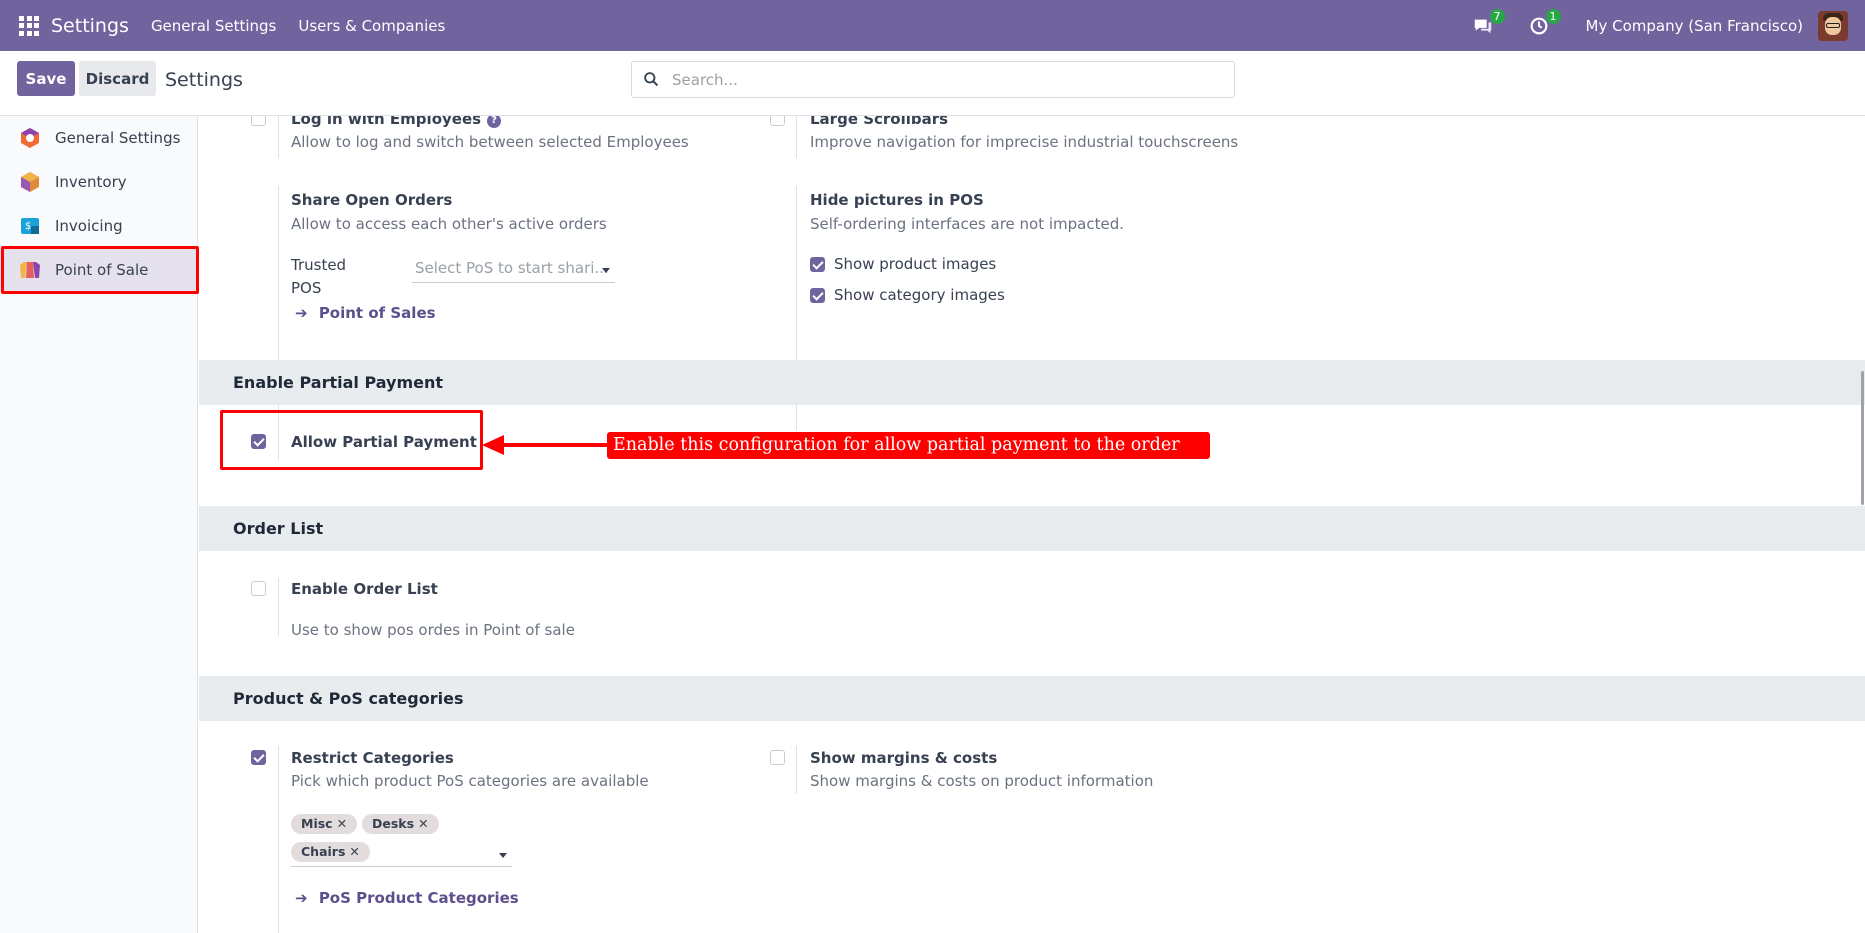 The width and height of the screenshot is (1865, 933). Describe the element at coordinates (1032, 528) in the screenshot. I see `section-order-list: Order List` at that location.